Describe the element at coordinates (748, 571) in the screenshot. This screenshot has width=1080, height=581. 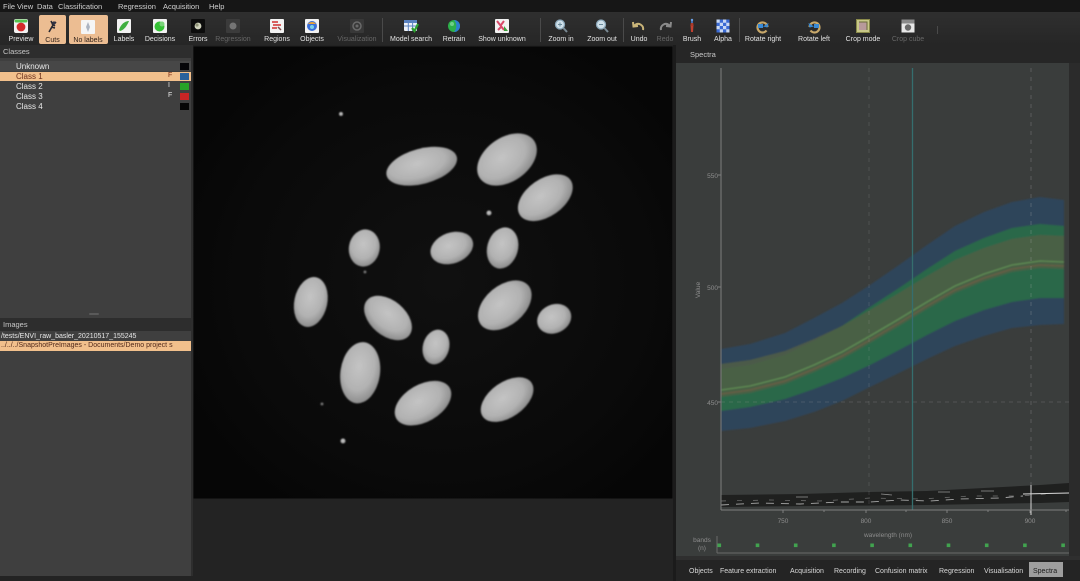
I see `svg-text: Feature extraction` at that location.